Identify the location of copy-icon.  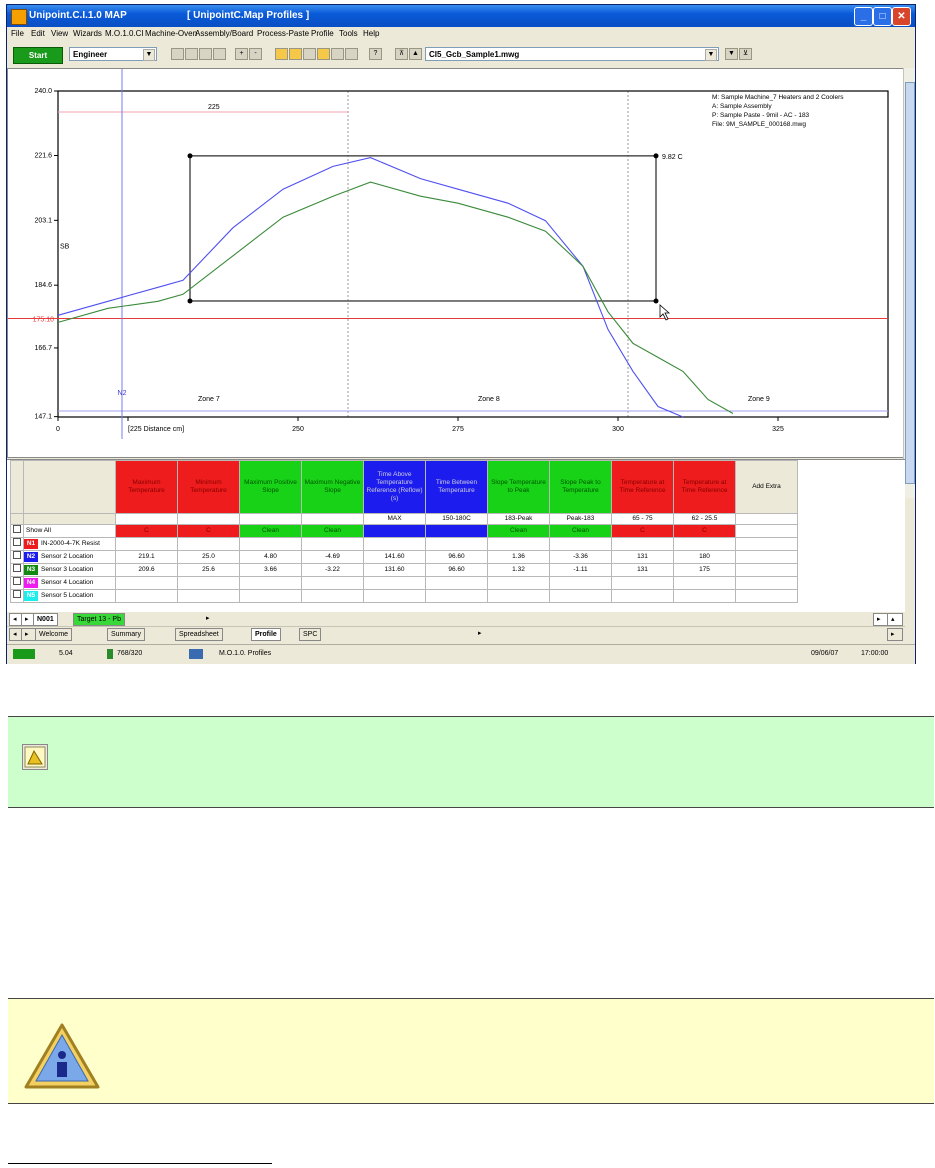
(351, 54).